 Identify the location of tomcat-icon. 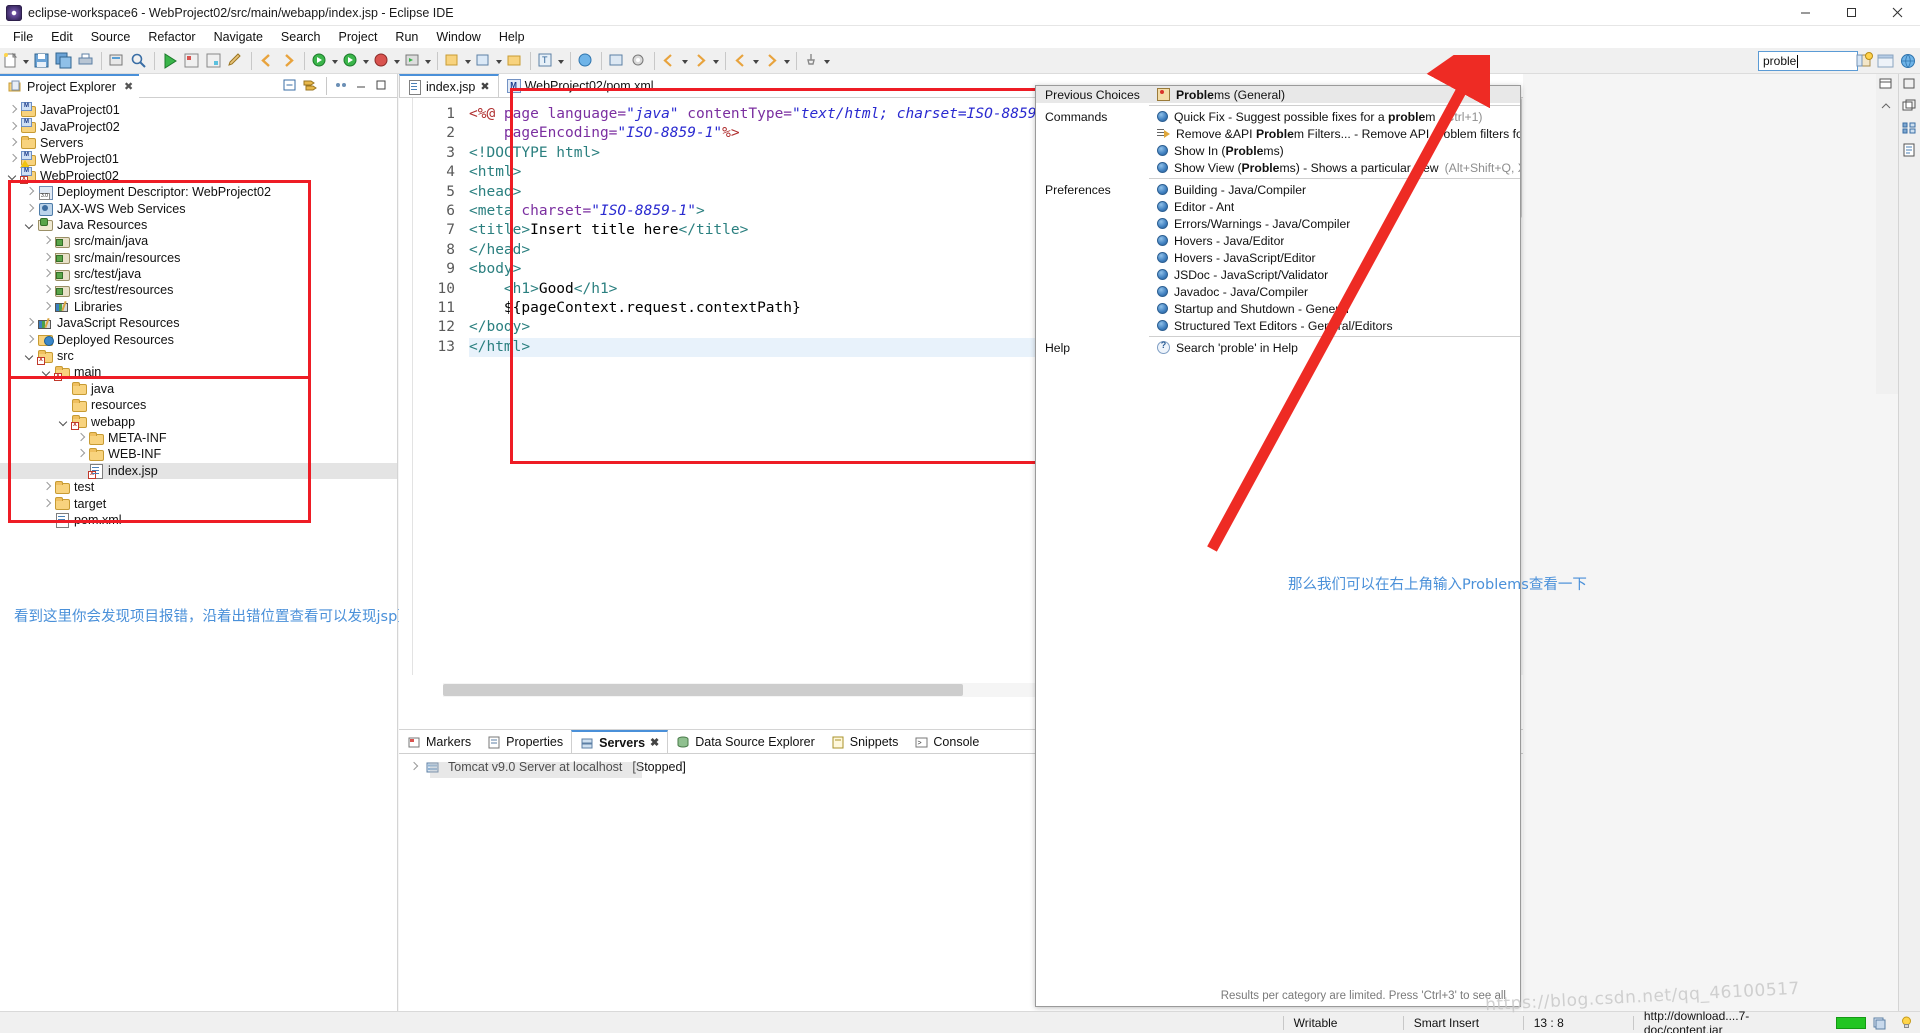
(617, 61).